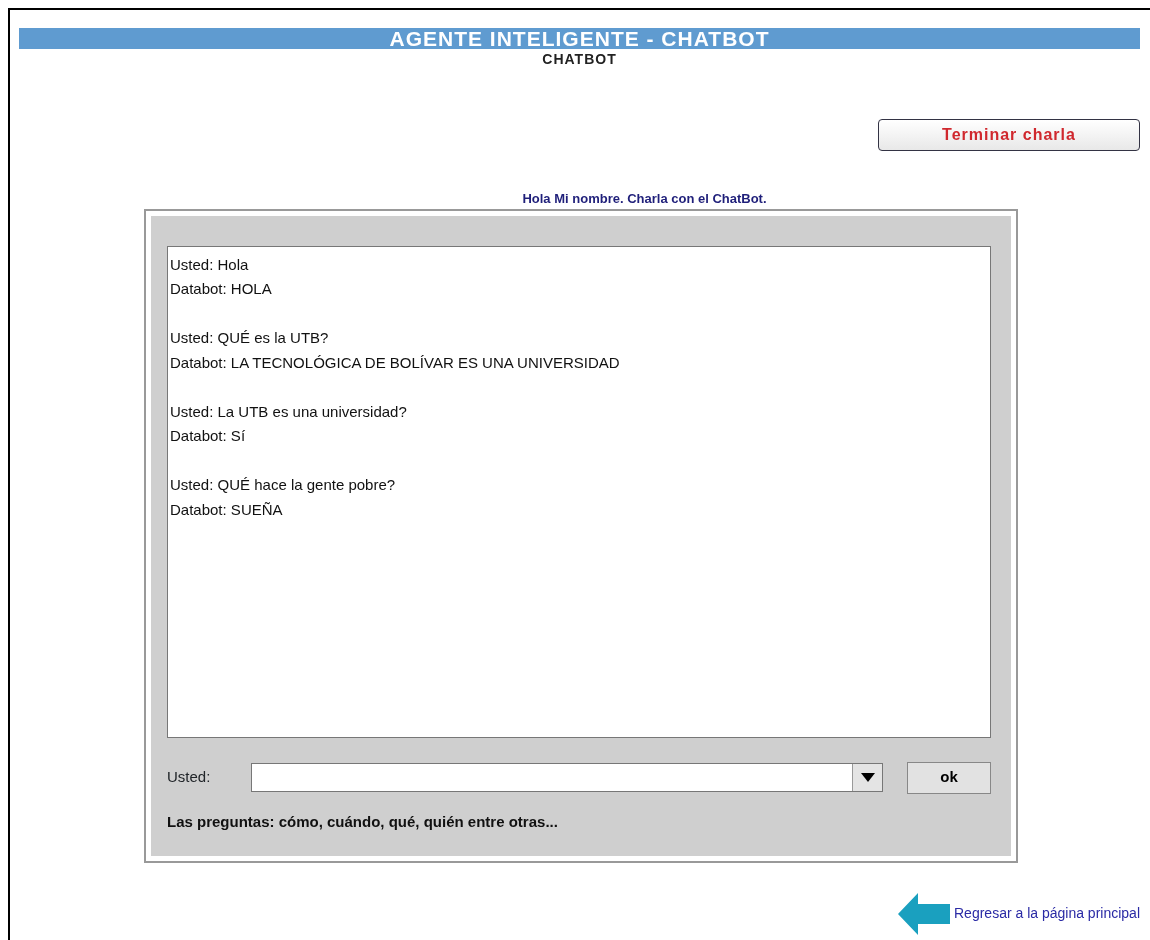 The image size is (1150, 940). What do you see at coordinates (579, 38) in the screenshot?
I see `page-title: AGENTE INTELIGENTE - CHATBOT` at bounding box center [579, 38].